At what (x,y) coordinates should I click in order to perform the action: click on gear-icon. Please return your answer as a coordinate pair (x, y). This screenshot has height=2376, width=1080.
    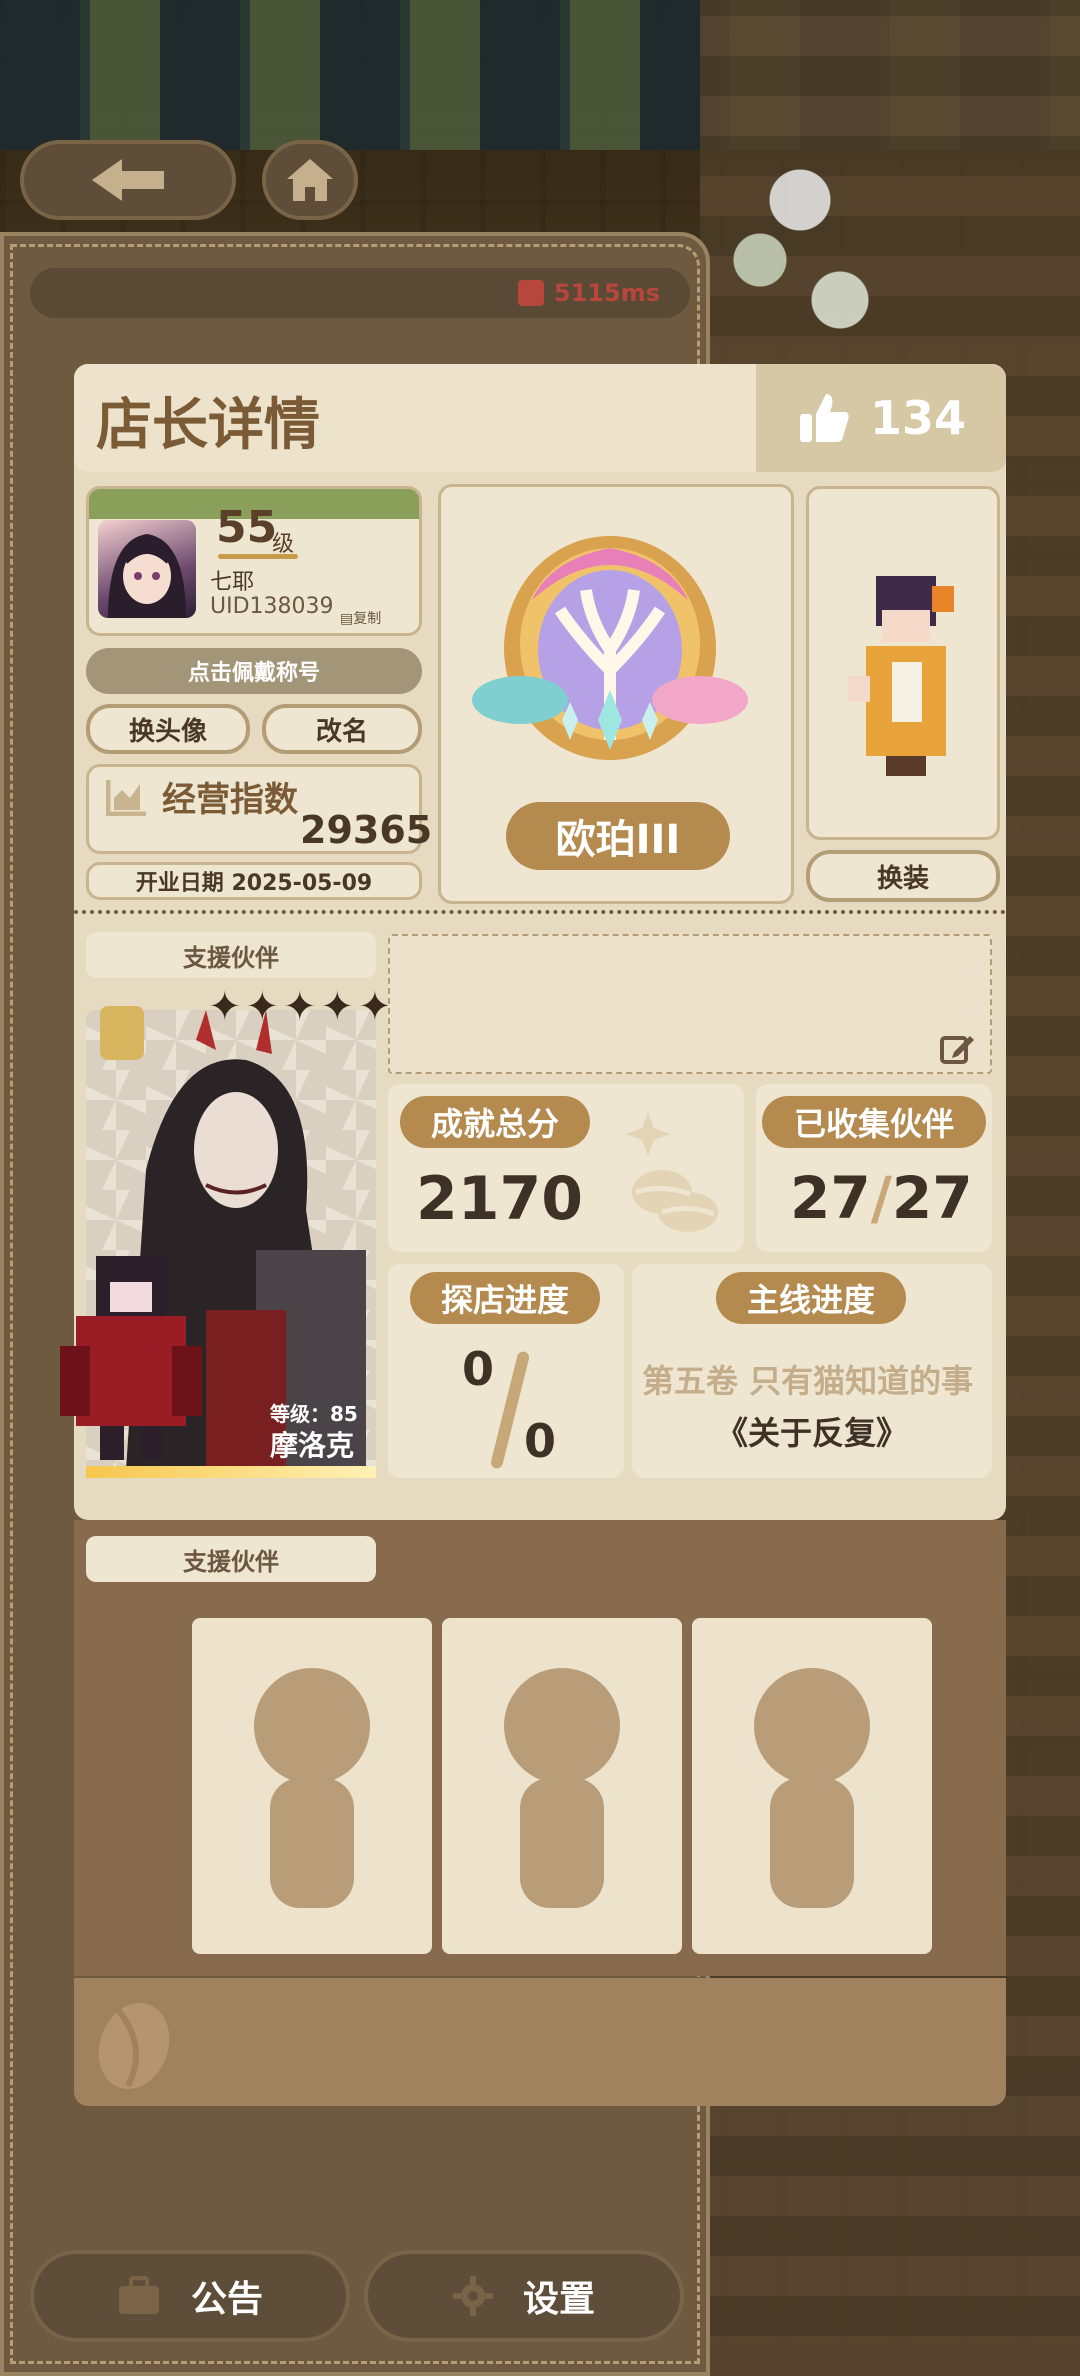
    Looking at the image, I should click on (472, 2296).